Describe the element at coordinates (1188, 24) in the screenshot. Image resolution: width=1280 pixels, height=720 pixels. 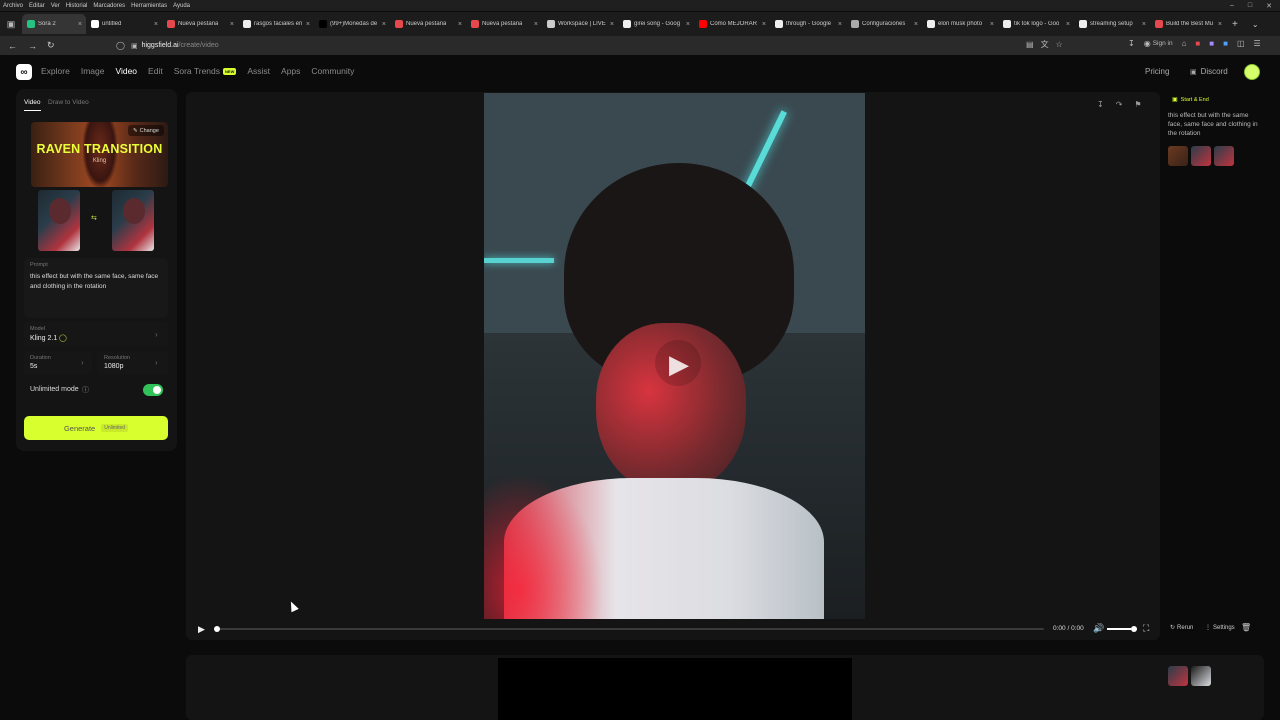
I see `browser-tab: Build the Best Mu ×` at that location.